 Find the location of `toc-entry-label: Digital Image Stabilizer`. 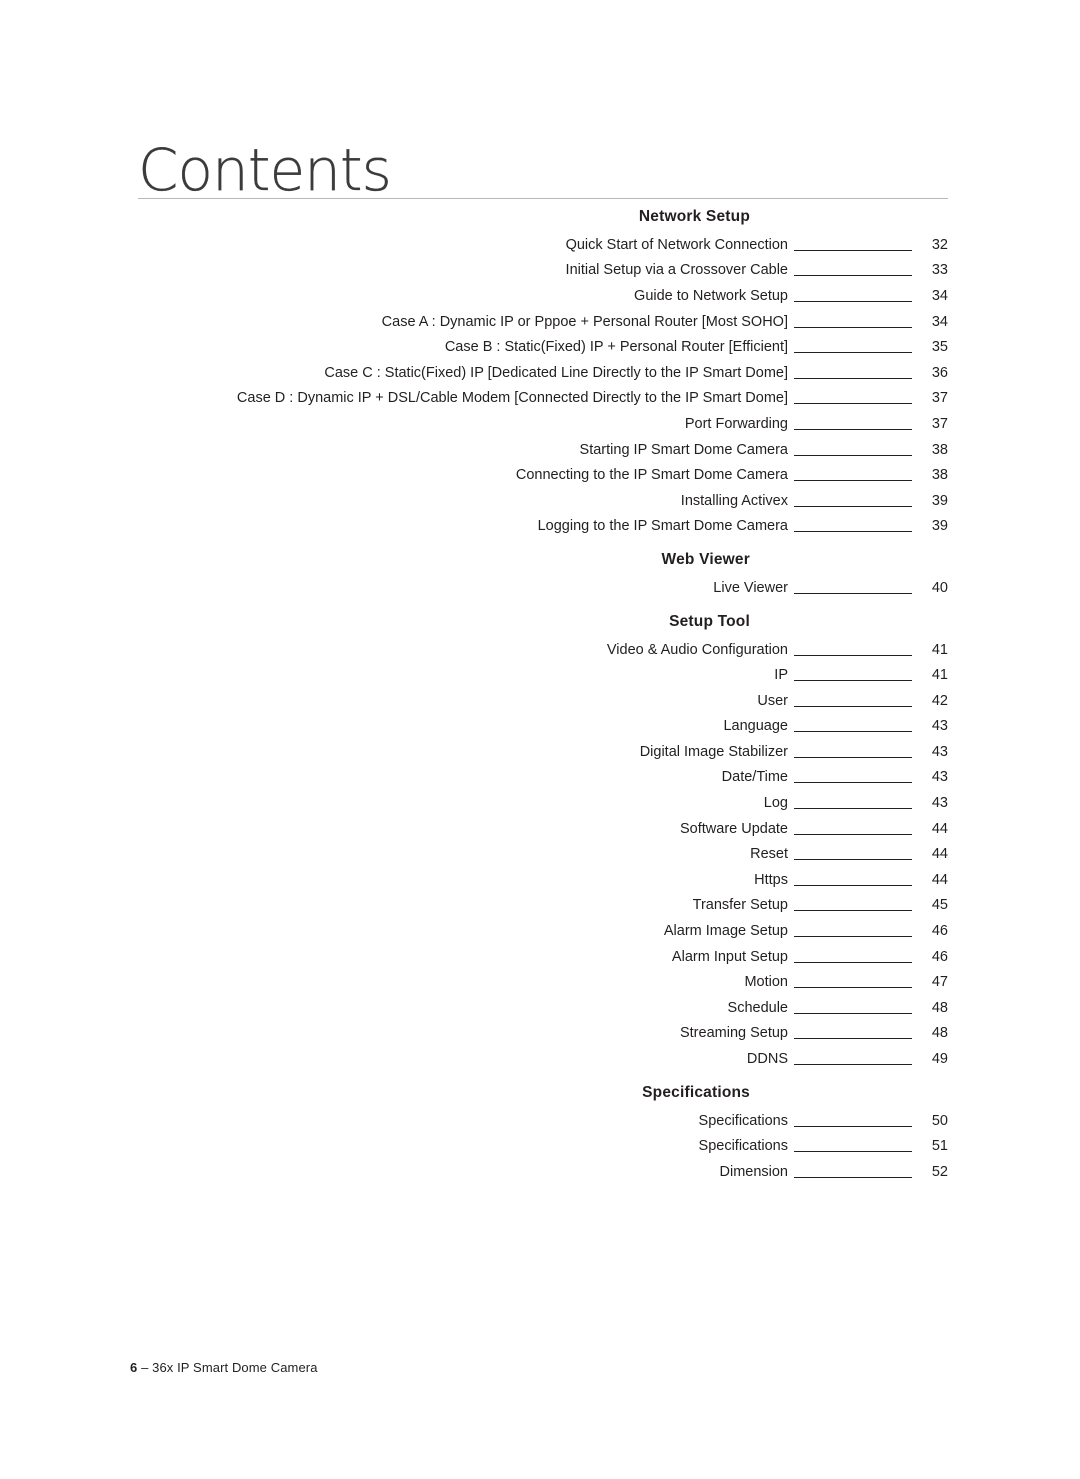

toc-entry-label: Digital Image Stabilizer is located at coordinates (713, 751).